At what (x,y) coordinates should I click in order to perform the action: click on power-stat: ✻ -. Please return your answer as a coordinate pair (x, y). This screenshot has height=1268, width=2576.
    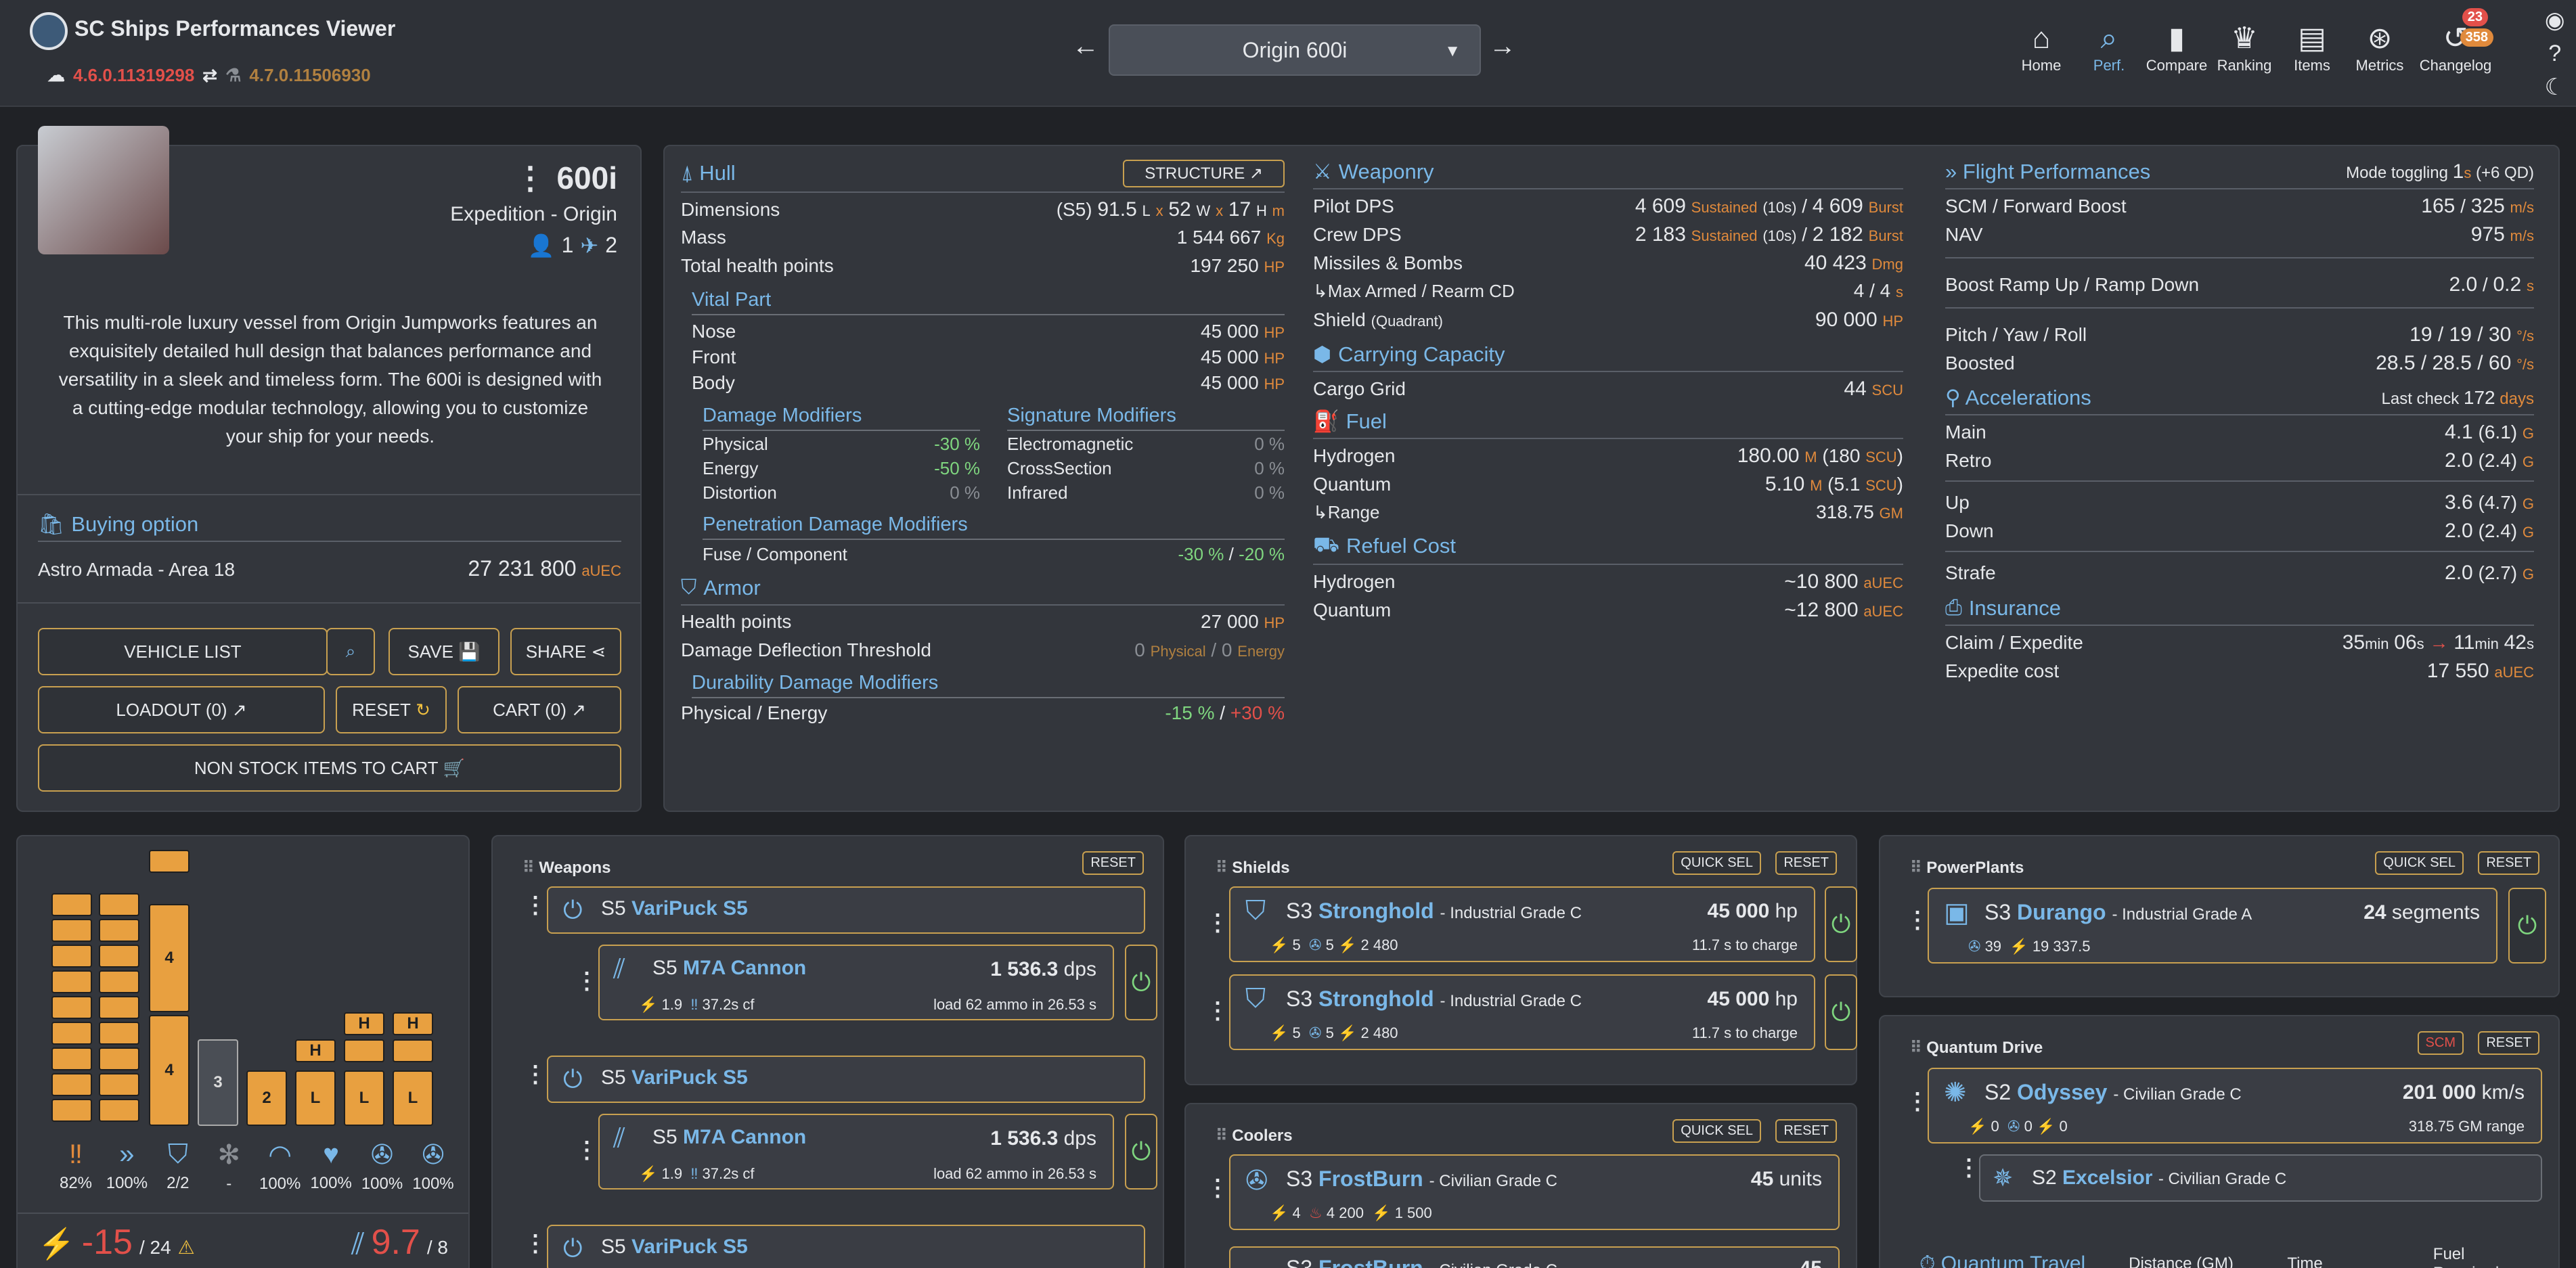
    Looking at the image, I should click on (228, 1166).